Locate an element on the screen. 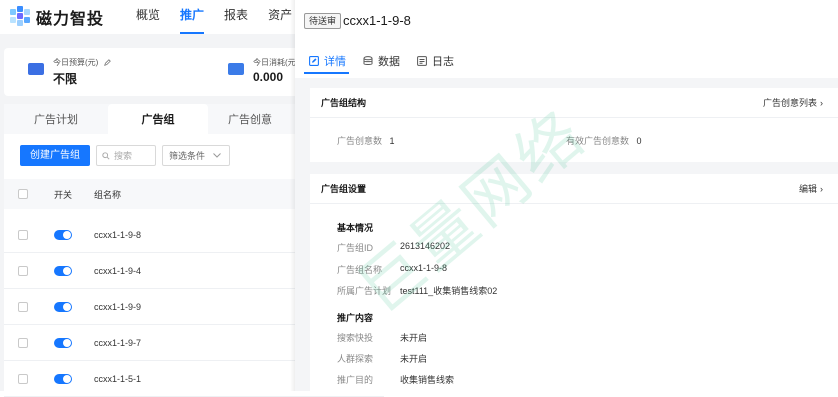  creative-count-value: 1 is located at coordinates (392, 141).